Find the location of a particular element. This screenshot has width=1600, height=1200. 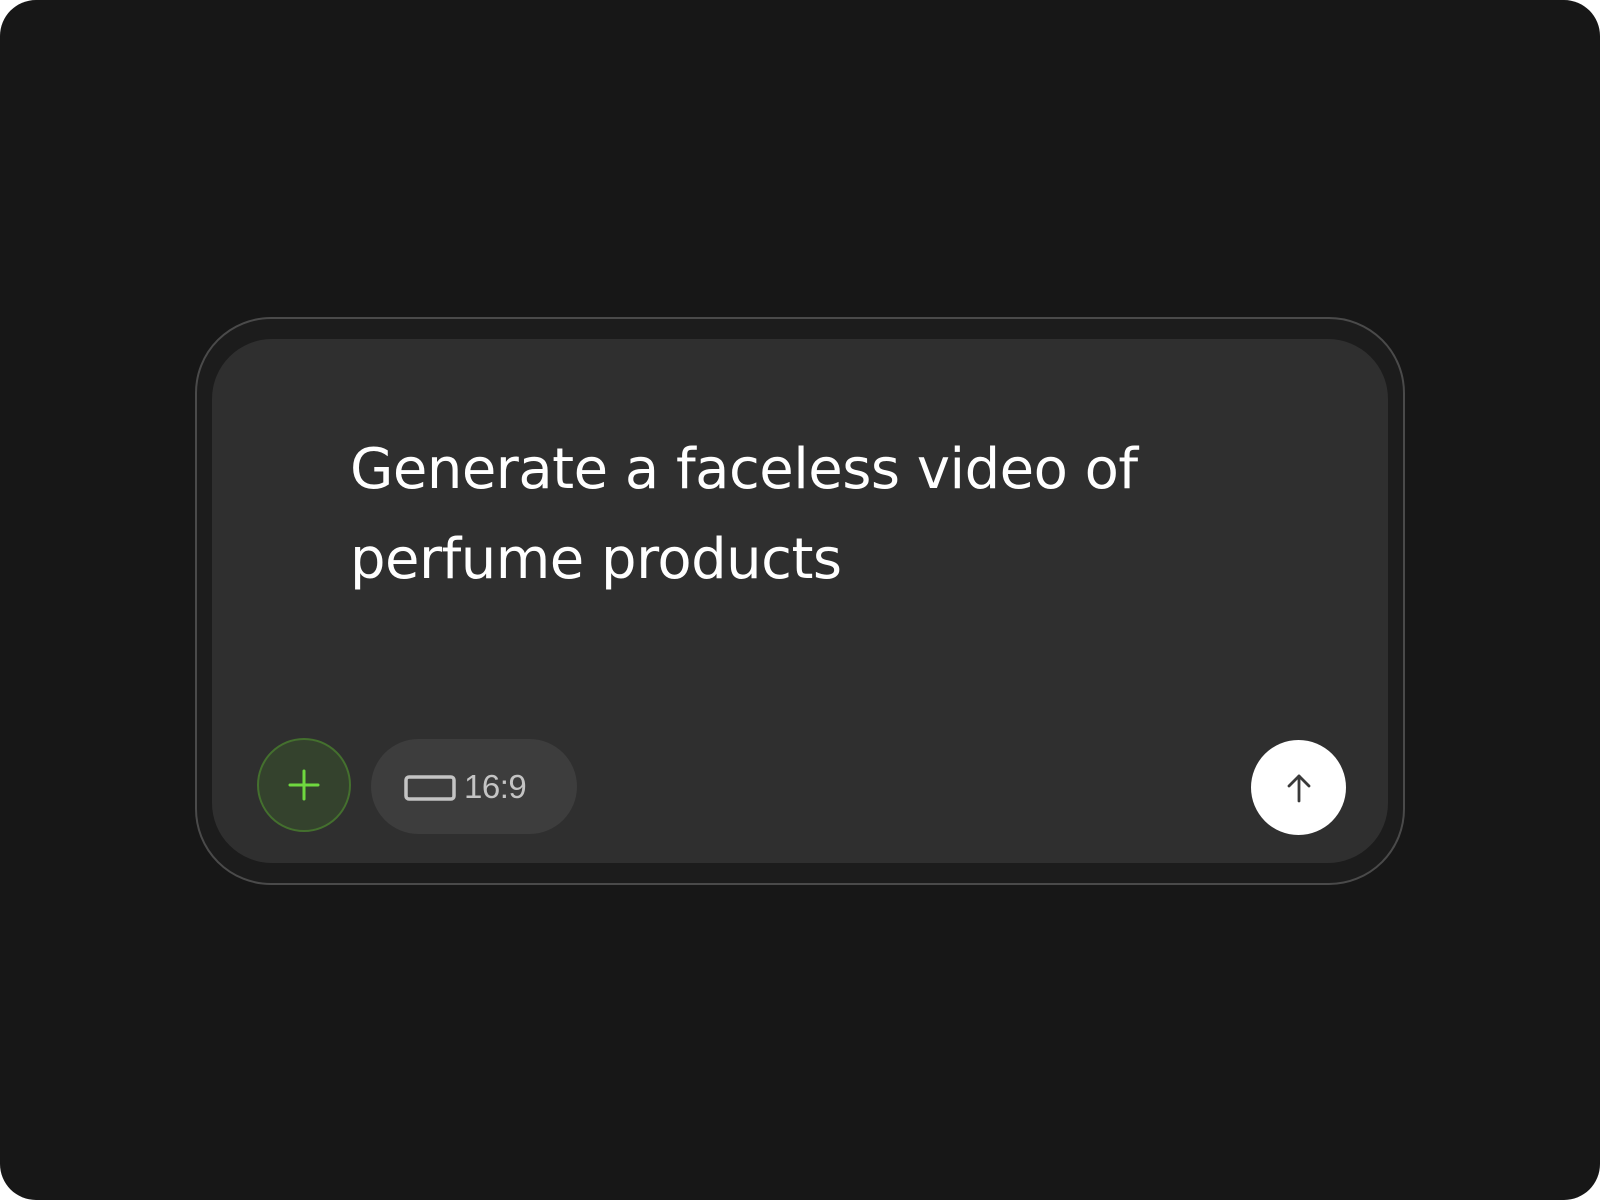

arrow-up-icon is located at coordinates (1298, 788).